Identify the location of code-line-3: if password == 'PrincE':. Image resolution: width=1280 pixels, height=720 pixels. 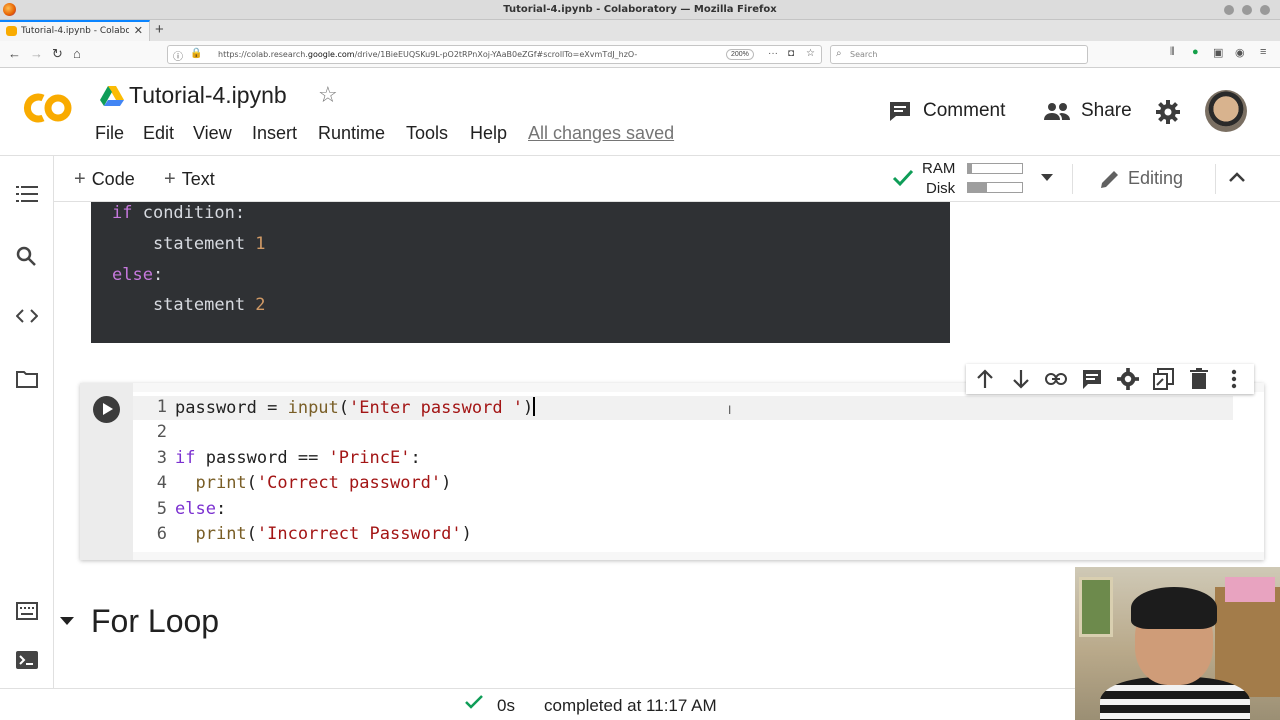
(298, 458).